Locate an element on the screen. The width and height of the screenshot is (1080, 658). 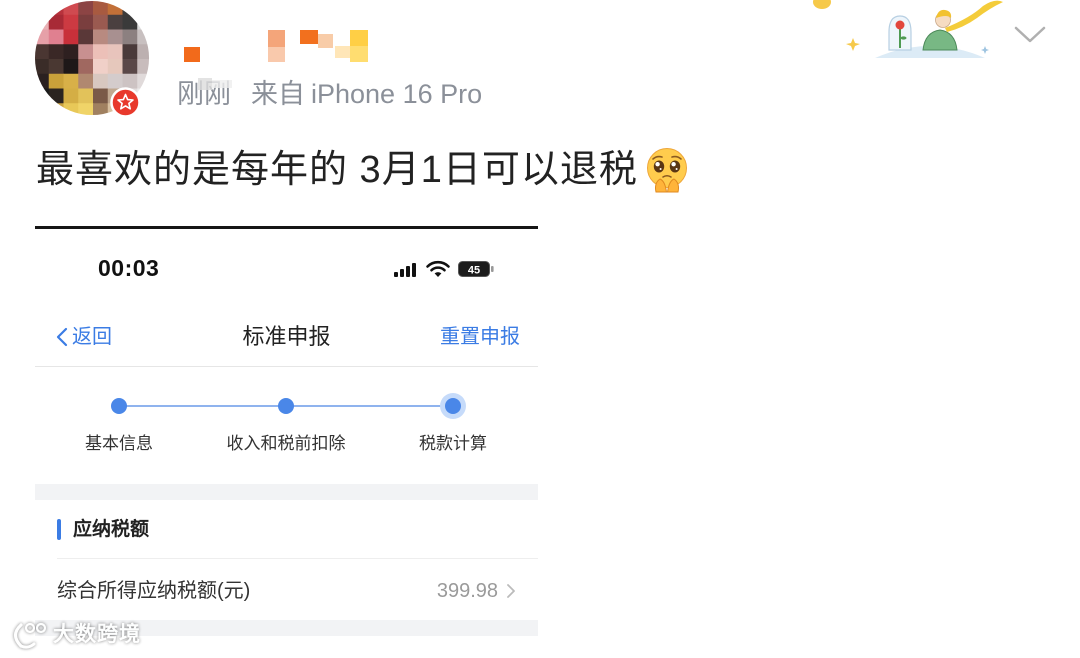
pleading-face-emoji is located at coordinates (666, 170).